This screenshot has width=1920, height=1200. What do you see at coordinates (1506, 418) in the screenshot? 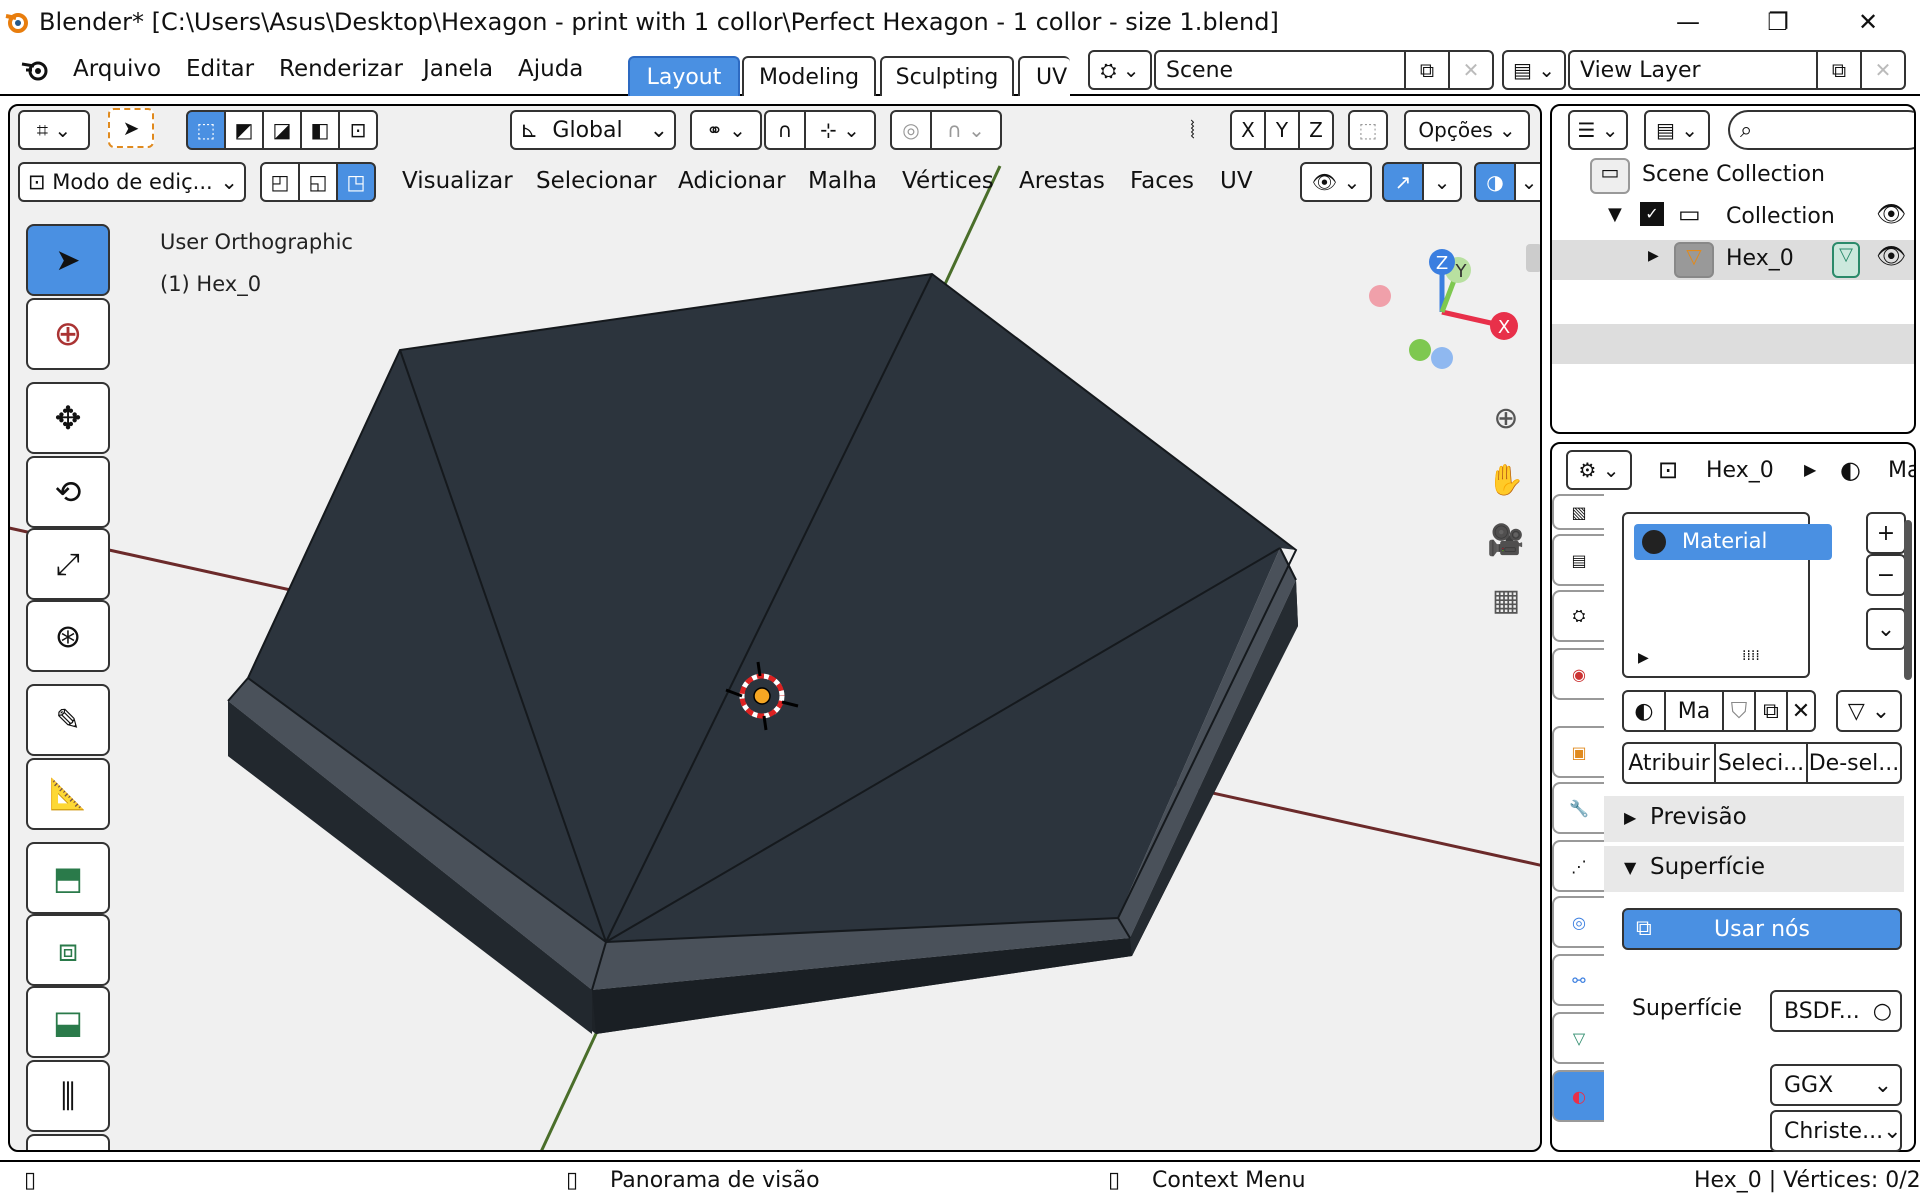
I see `zoom-icon: ⊕` at bounding box center [1506, 418].